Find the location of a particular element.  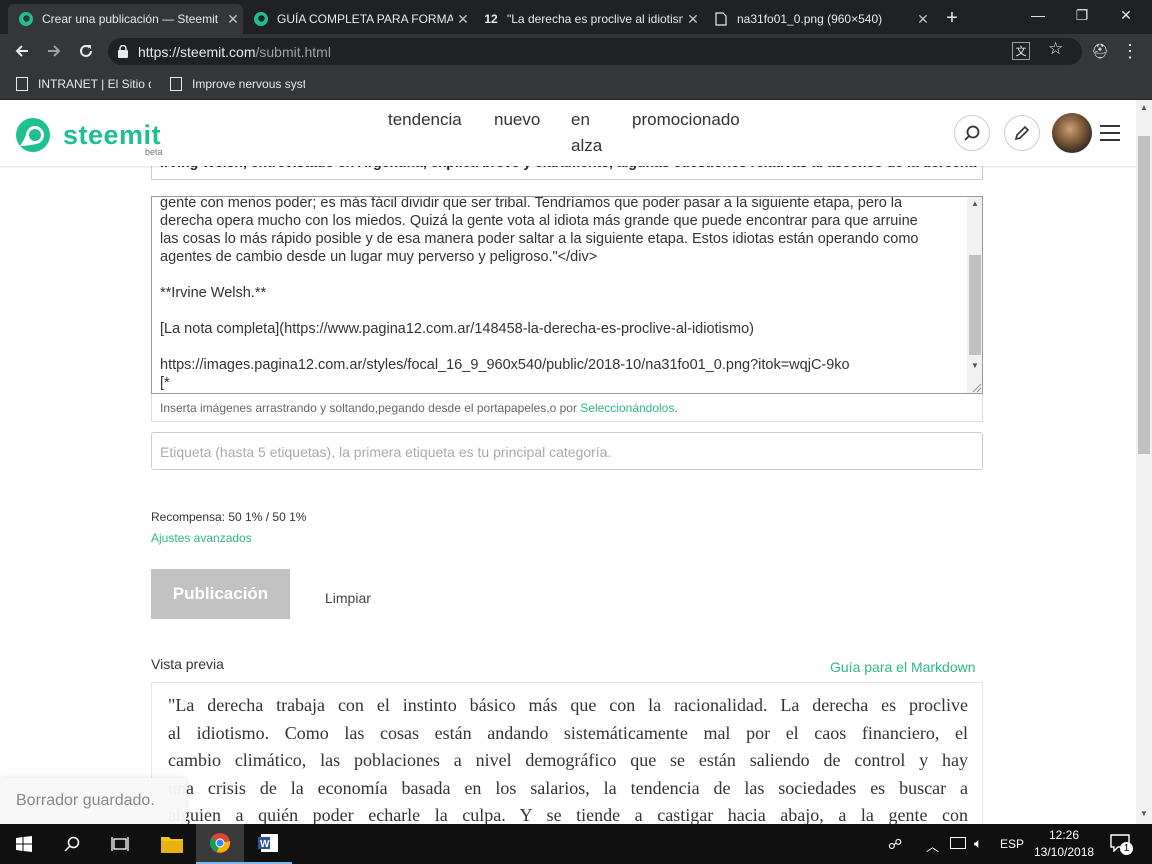

forward-icon is located at coordinates (54, 51).